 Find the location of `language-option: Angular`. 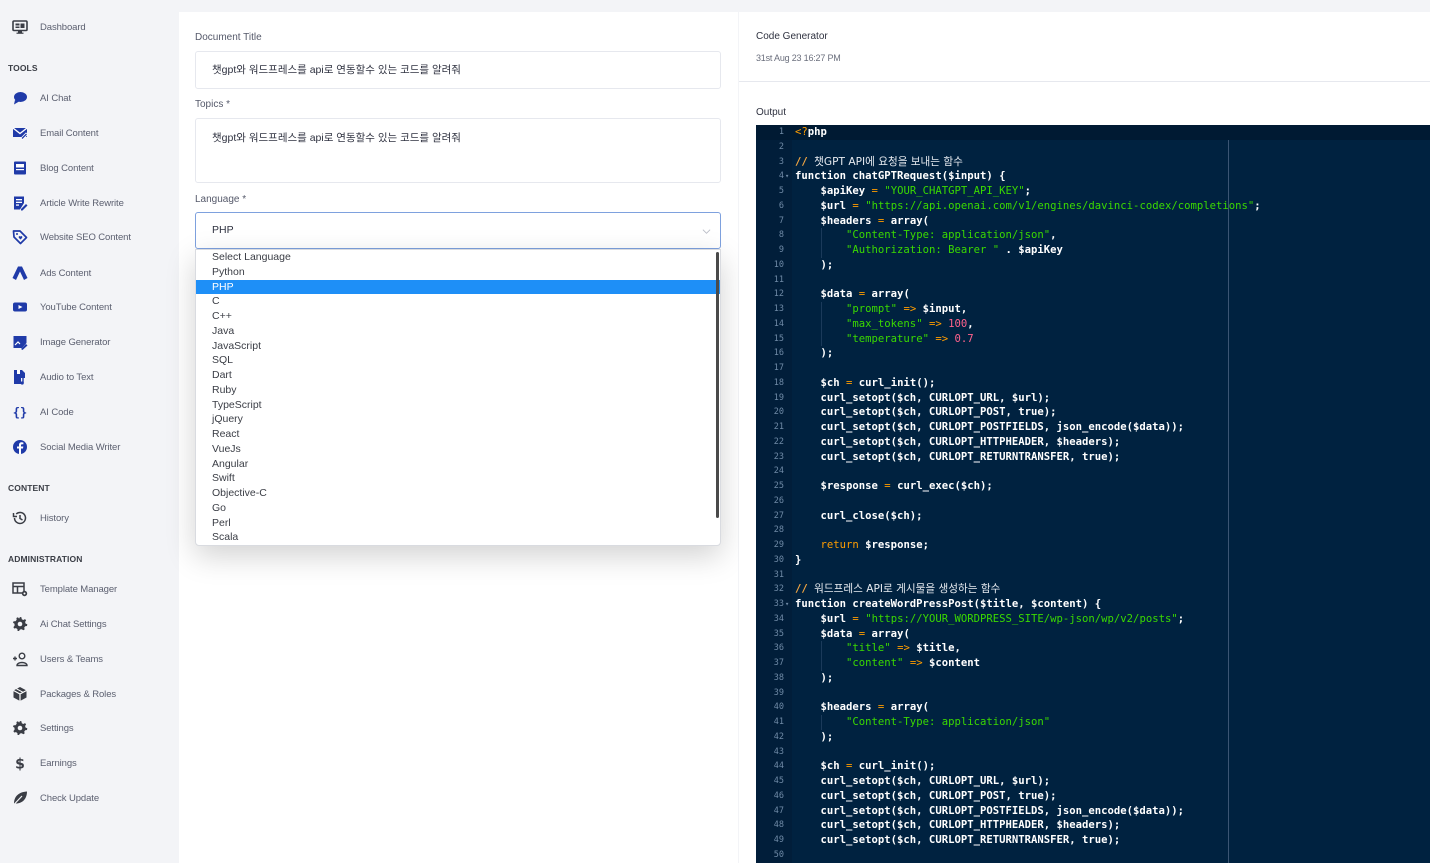

language-option: Angular is located at coordinates (458, 464).